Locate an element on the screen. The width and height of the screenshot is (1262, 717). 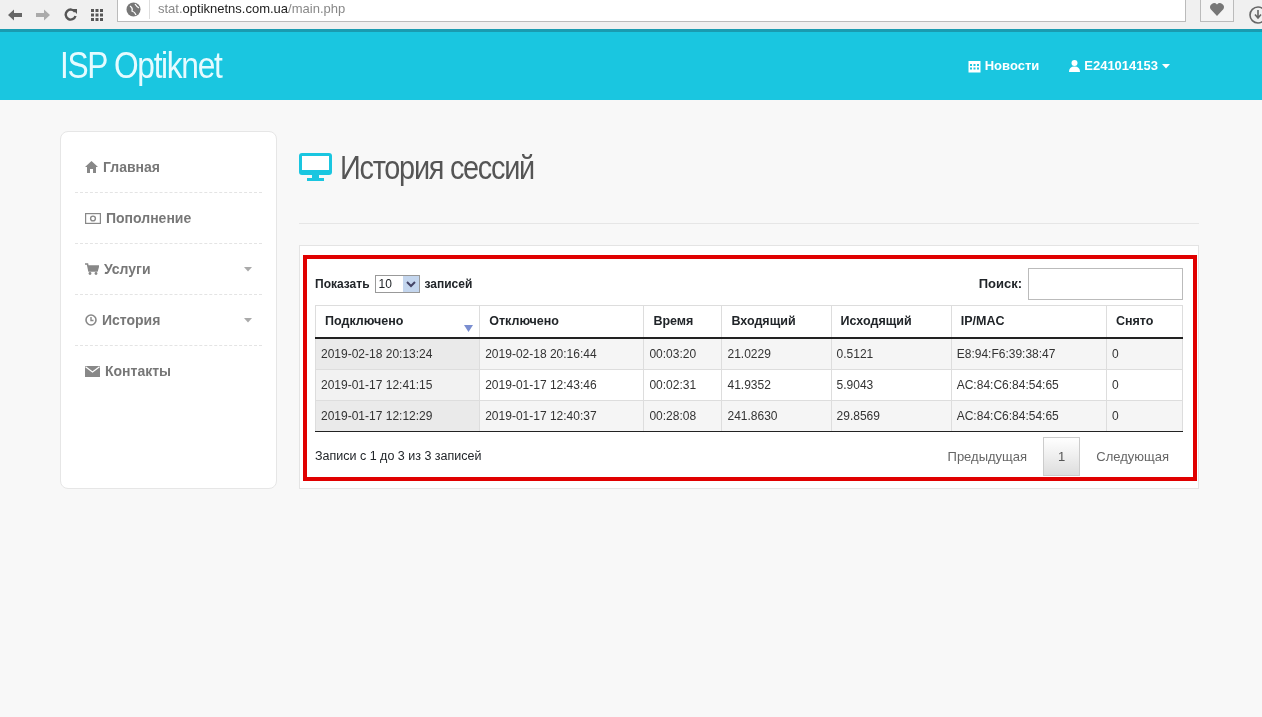
cart-icon is located at coordinates (92, 269).